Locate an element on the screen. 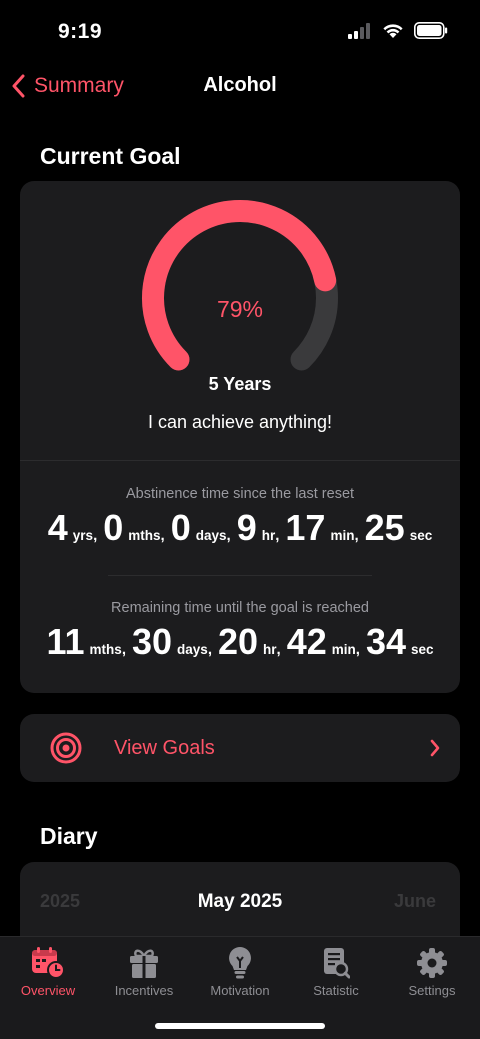  timer-value: 25 is located at coordinates (384, 527).